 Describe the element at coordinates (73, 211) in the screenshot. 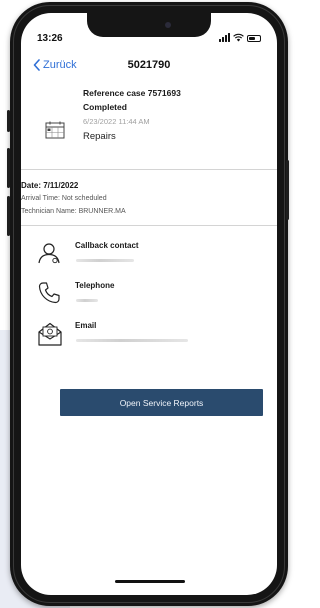

I see `technician-name: Technician Name: BRUNNER.MA` at that location.